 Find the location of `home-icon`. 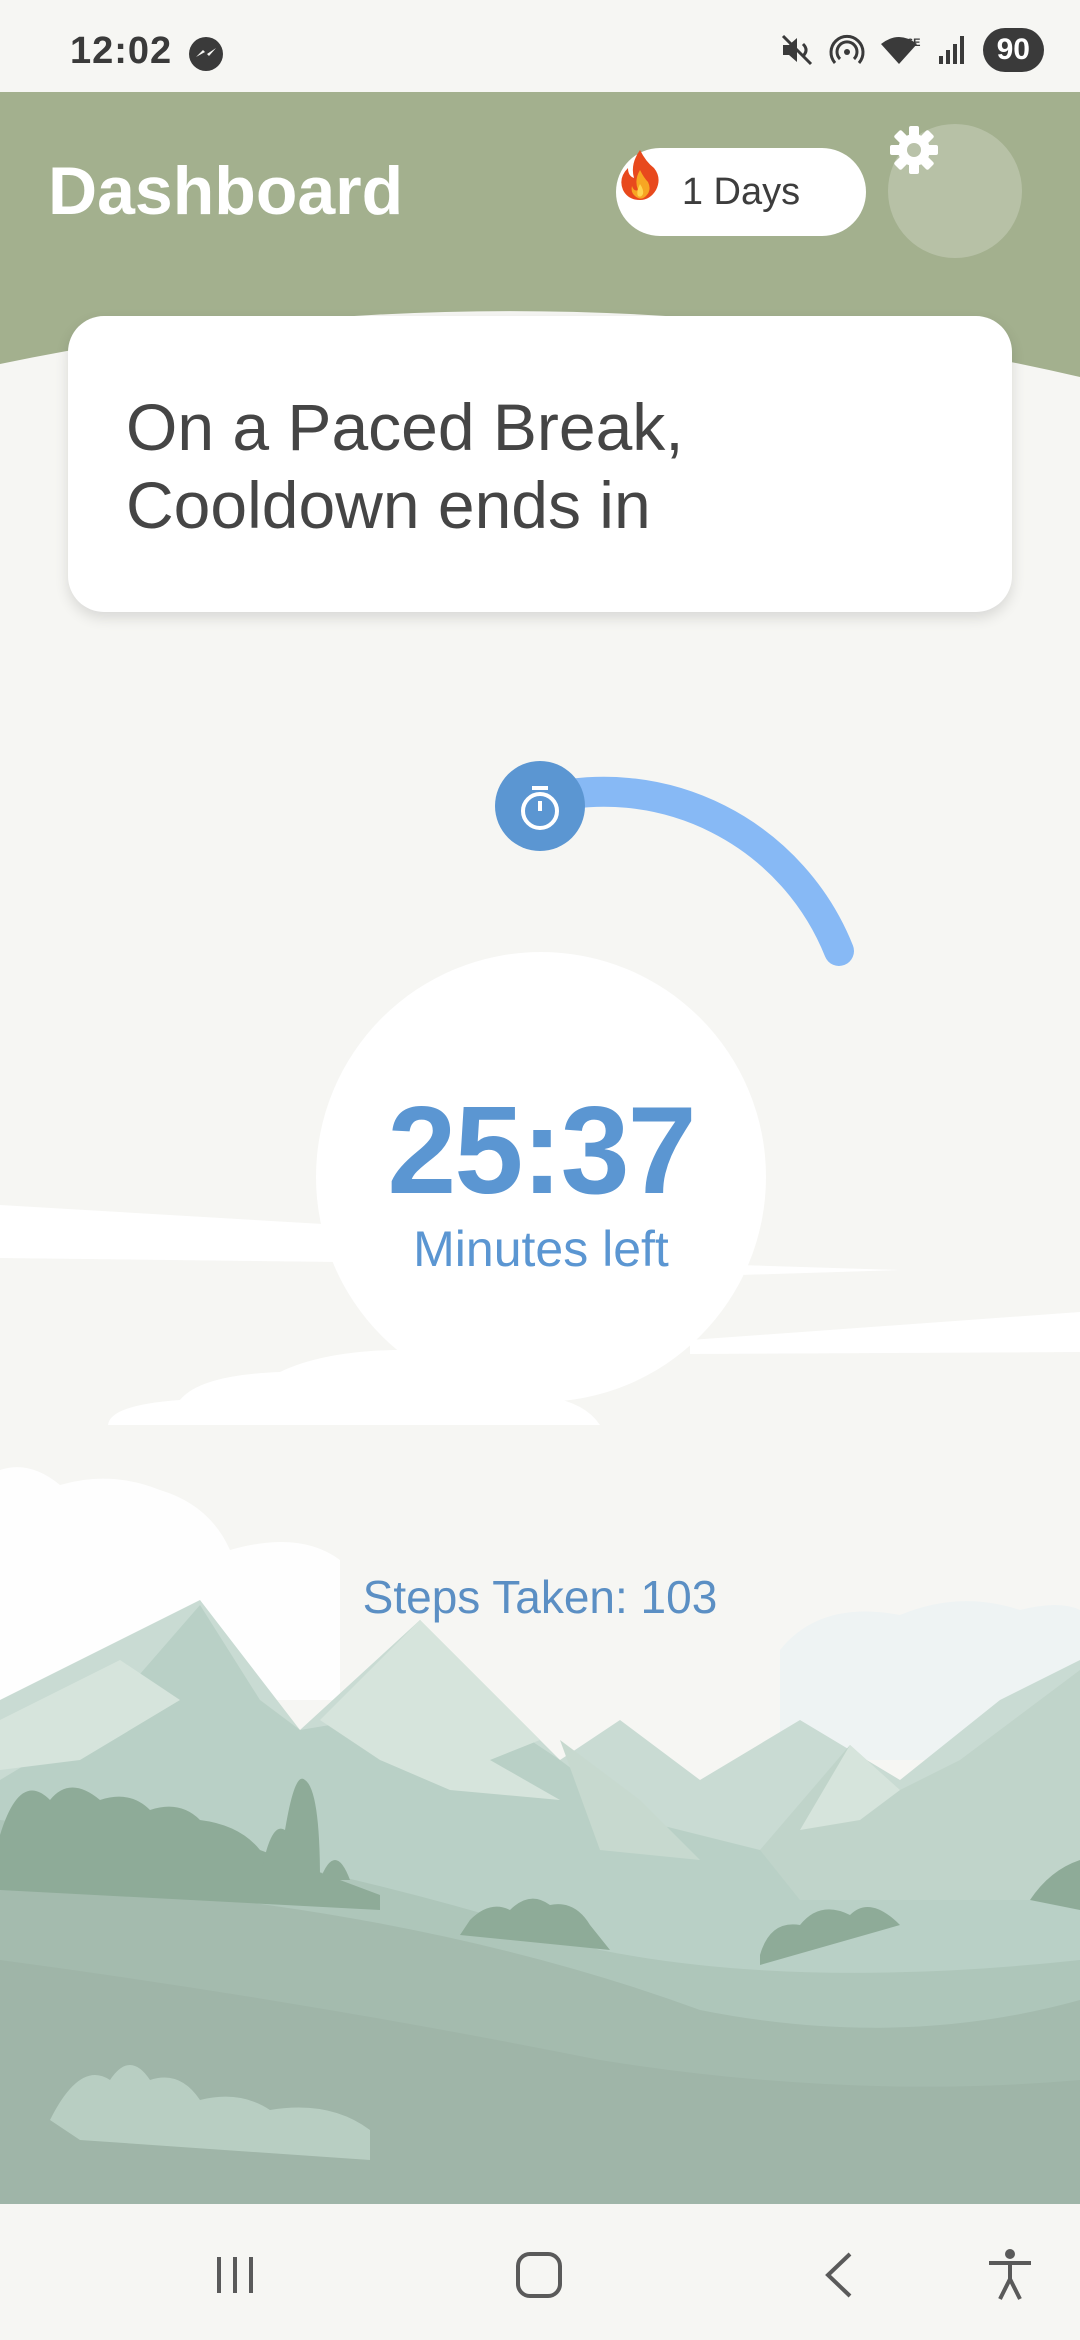

home-icon is located at coordinates (539, 2275).